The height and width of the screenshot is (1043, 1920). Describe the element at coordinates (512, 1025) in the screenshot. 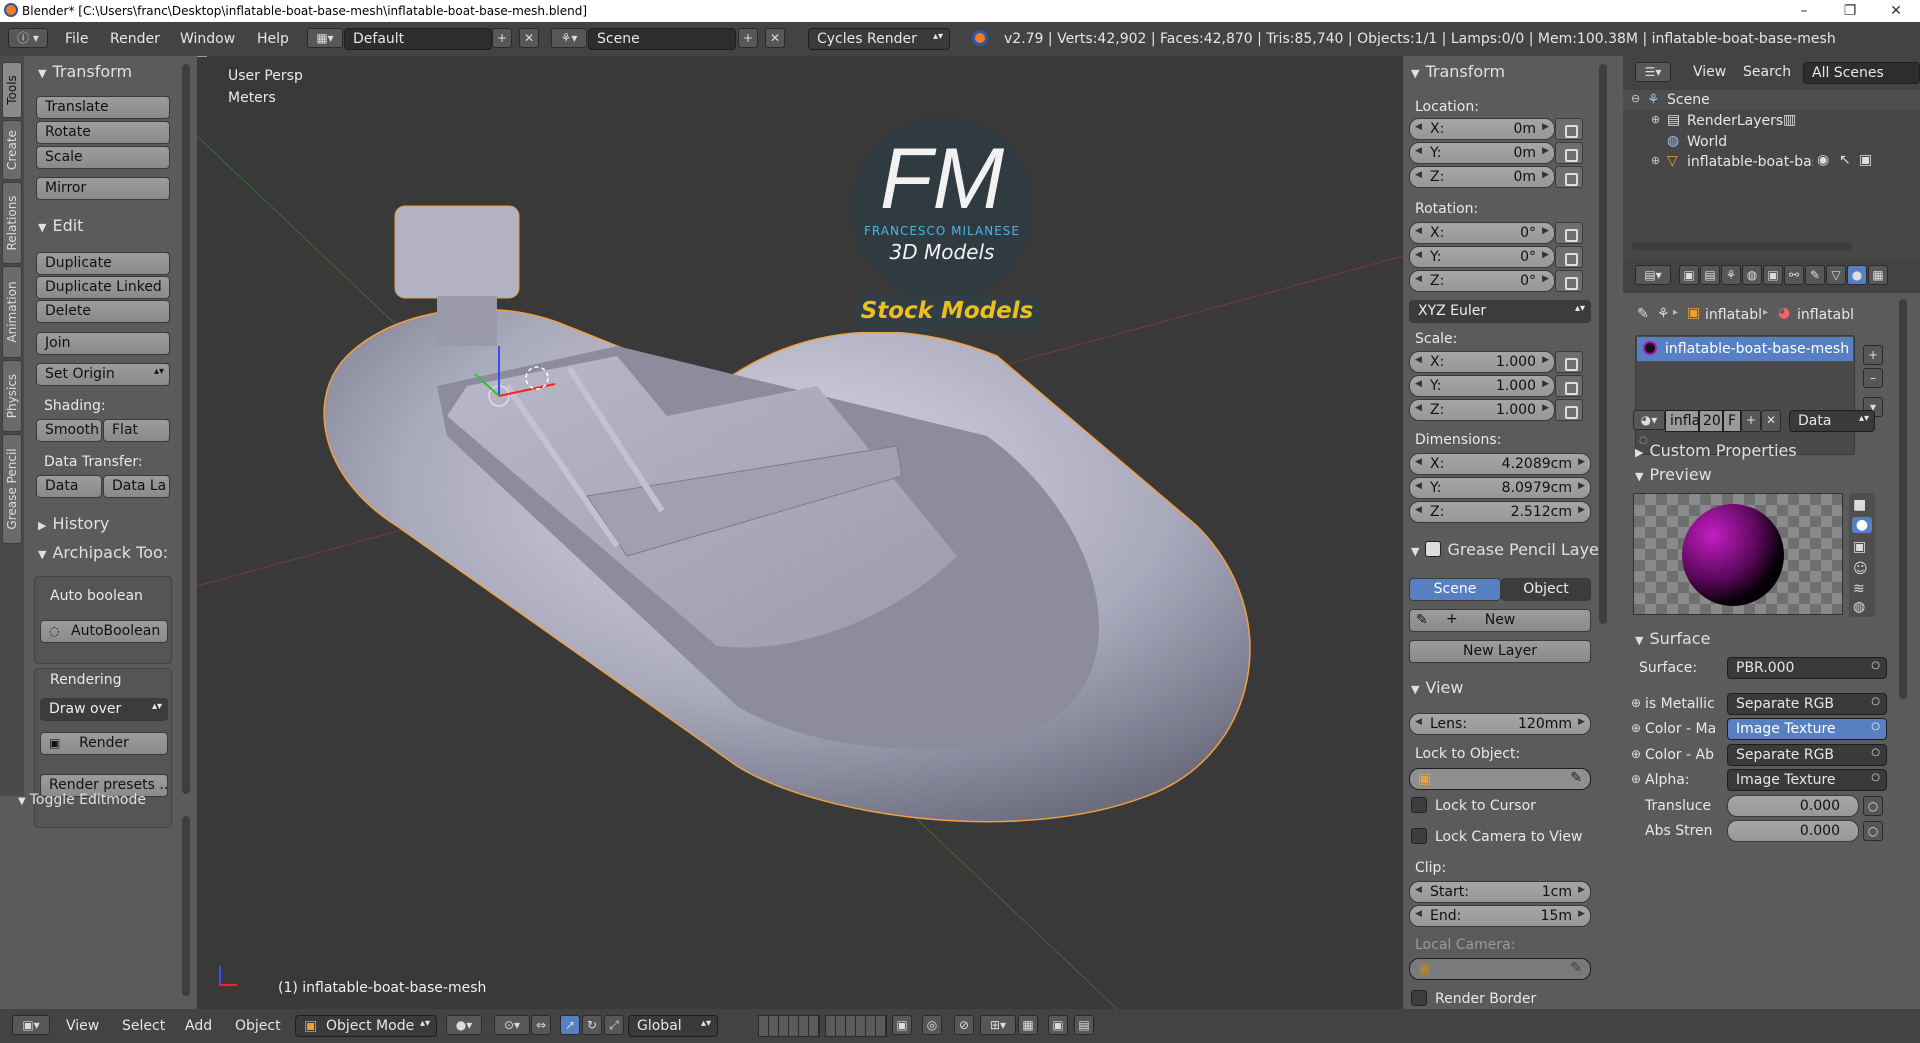

I see `pivot-point-icon: ⊙▾` at that location.